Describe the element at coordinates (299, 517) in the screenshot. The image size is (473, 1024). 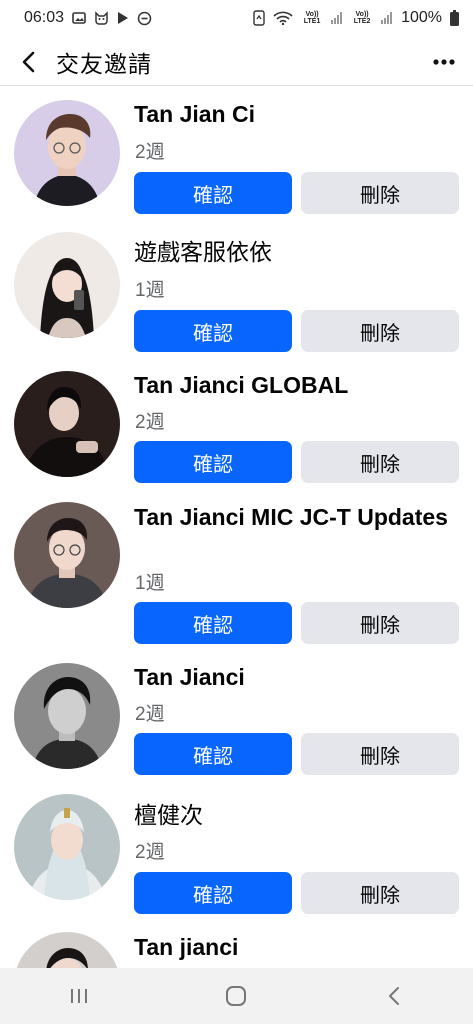
I see `requester-name: Tan Jianci MIC JC-T Updates` at that location.